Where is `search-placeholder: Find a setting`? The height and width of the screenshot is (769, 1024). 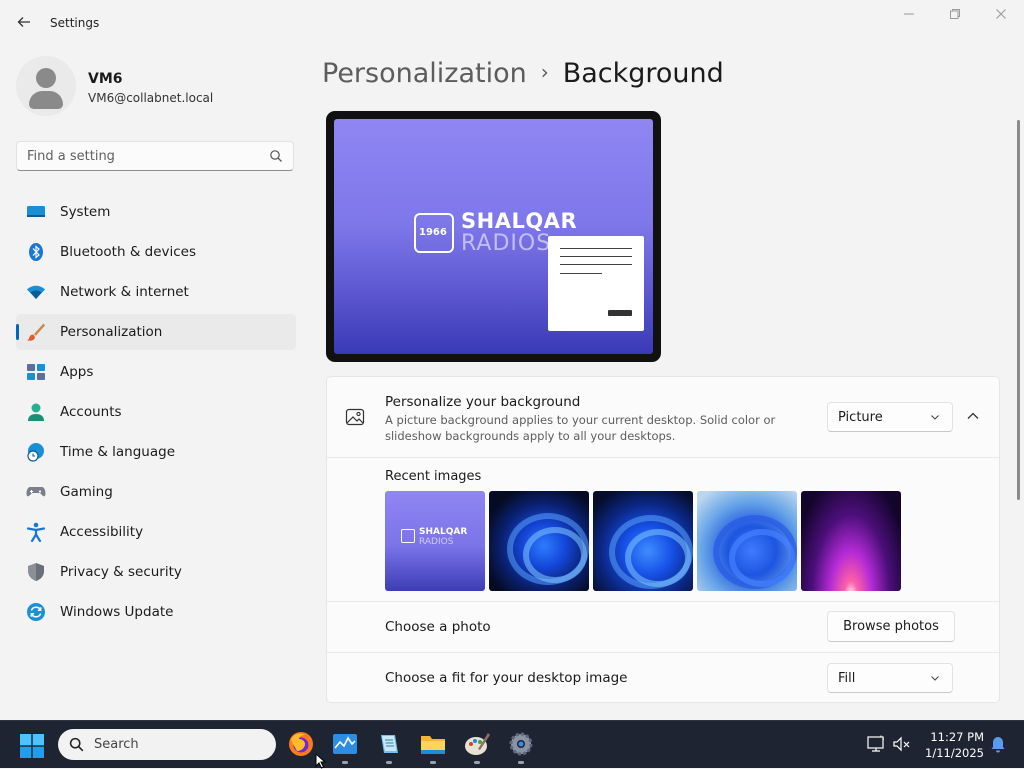
search-placeholder: Find a setting is located at coordinates (71, 156).